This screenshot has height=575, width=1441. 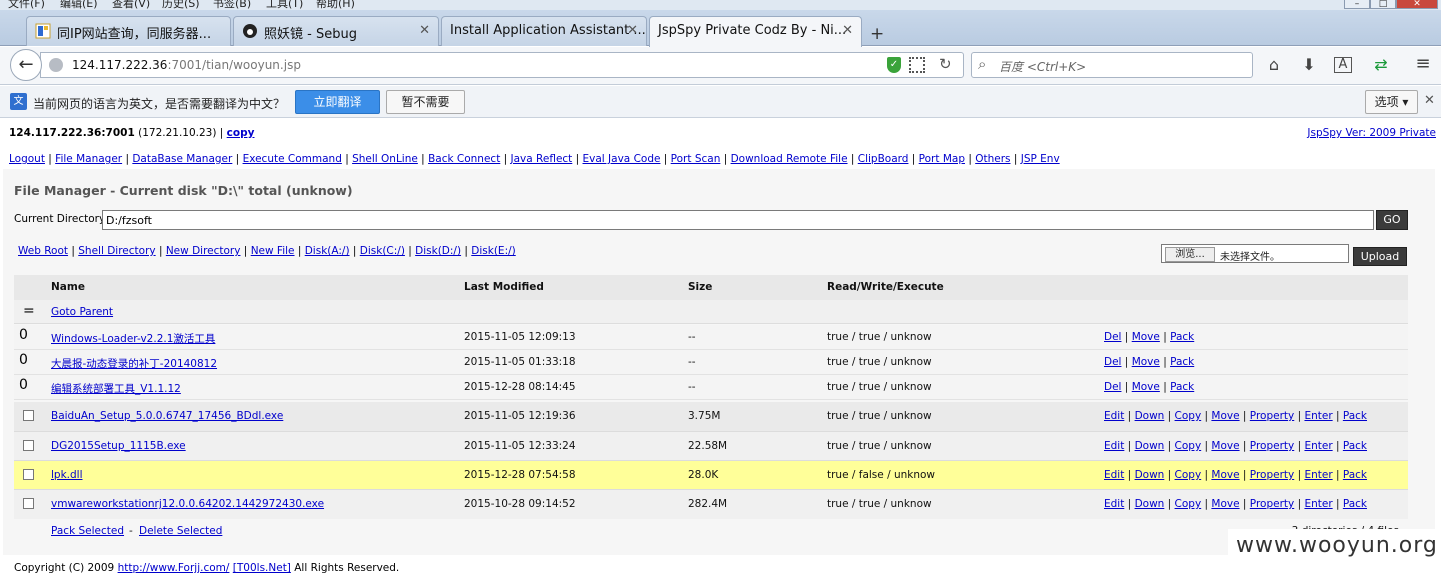 What do you see at coordinates (1380, 256) in the screenshot?
I see `upload-button: Upload` at bounding box center [1380, 256].